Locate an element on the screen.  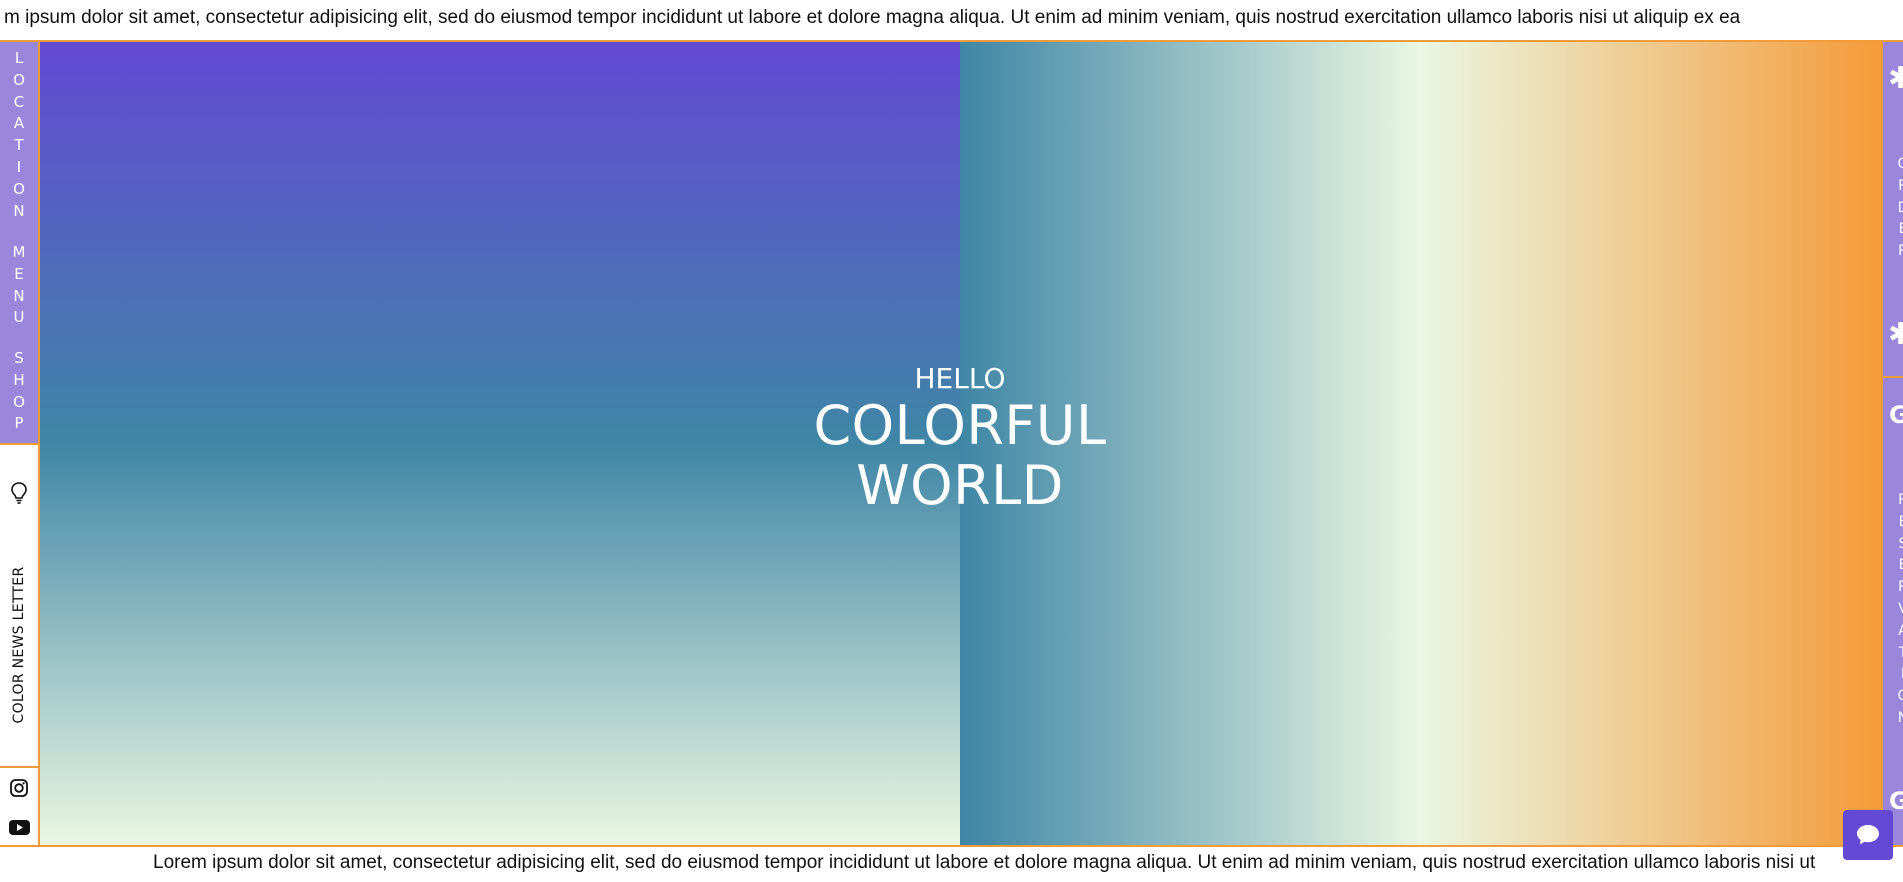
reservation-letter: N is located at coordinates (1900, 717).